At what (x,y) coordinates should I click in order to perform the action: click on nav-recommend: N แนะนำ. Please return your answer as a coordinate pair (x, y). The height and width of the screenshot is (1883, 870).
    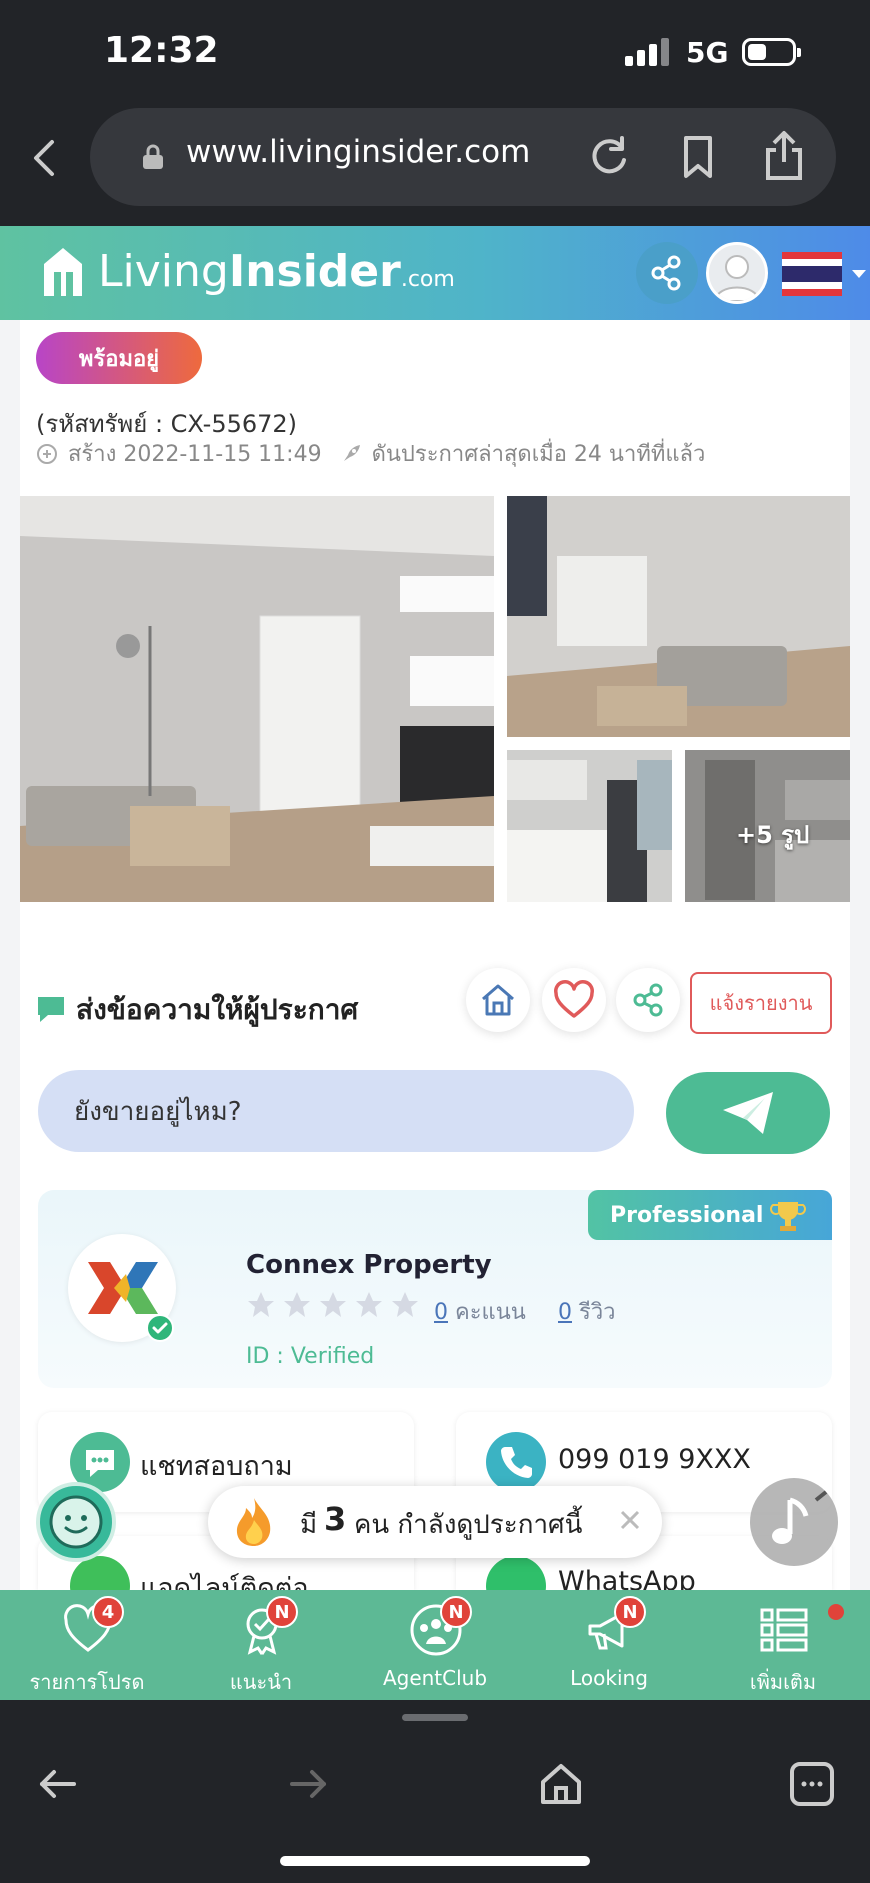
    Looking at the image, I should click on (261, 1645).